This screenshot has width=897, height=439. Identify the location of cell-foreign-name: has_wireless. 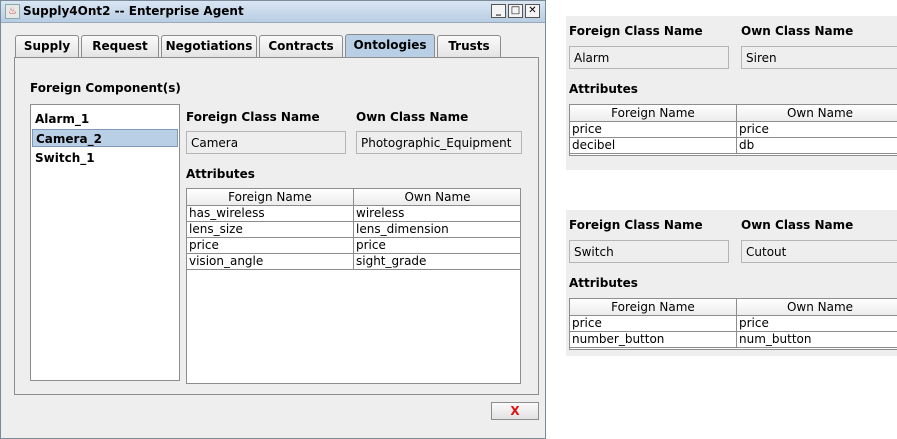
(270, 213).